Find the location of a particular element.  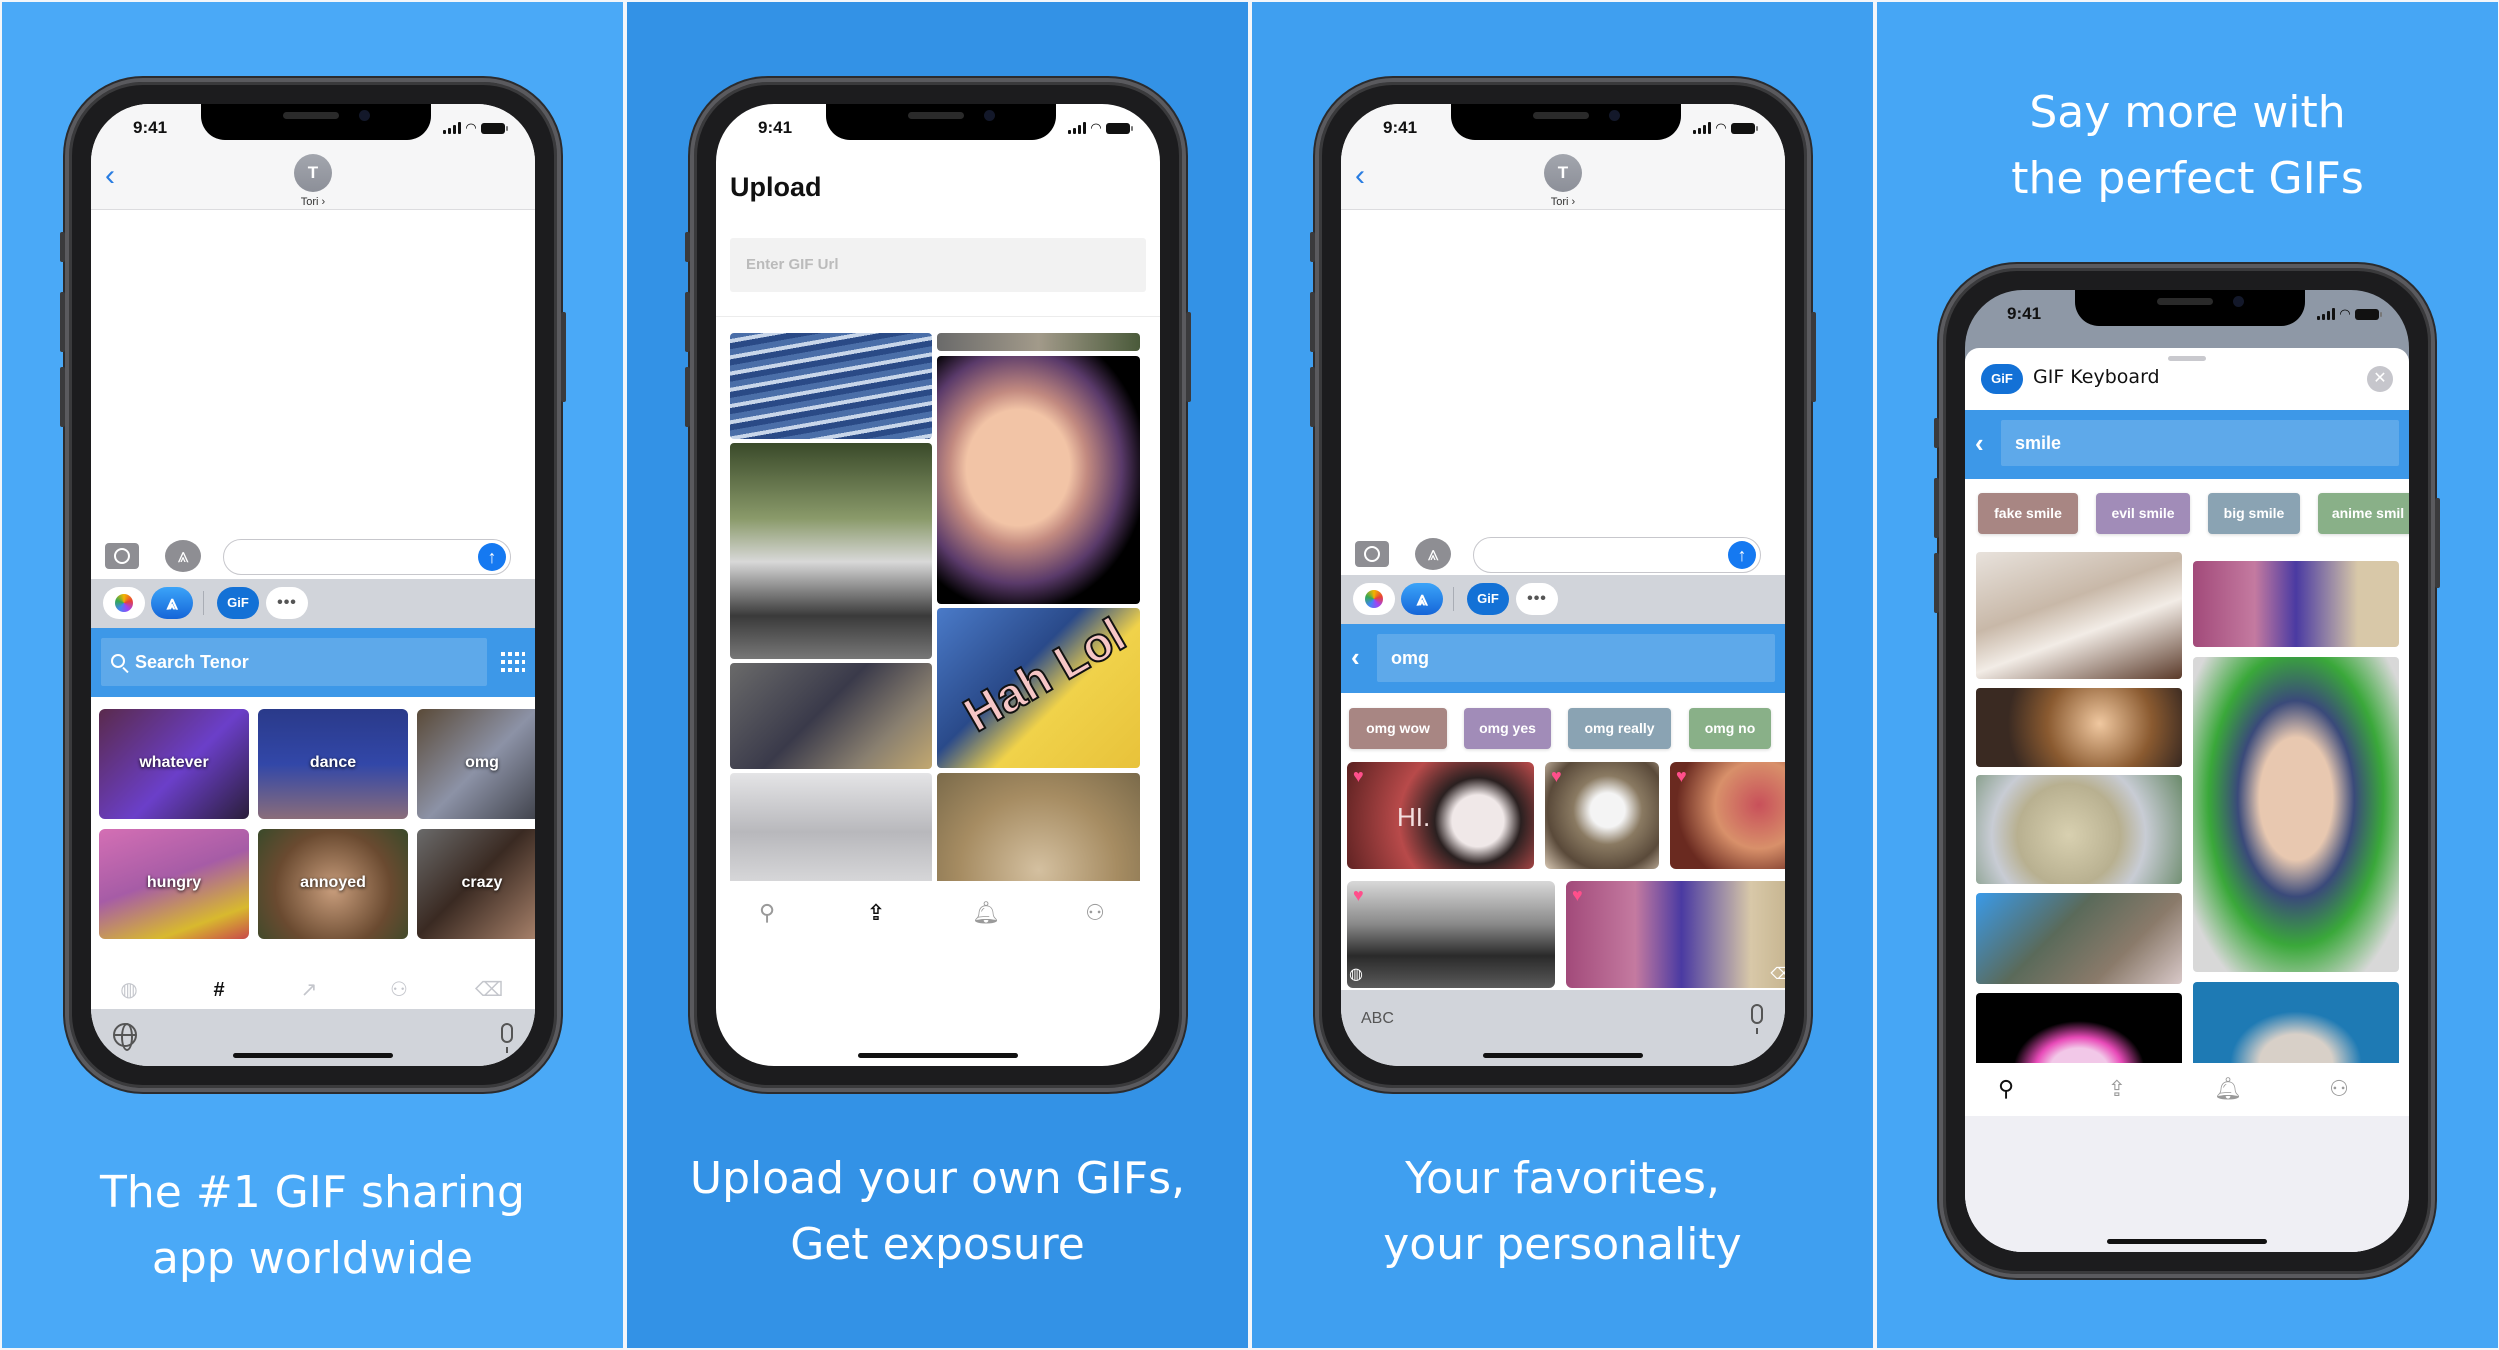

hashtag-tab-icon: # is located at coordinates (219, 990).